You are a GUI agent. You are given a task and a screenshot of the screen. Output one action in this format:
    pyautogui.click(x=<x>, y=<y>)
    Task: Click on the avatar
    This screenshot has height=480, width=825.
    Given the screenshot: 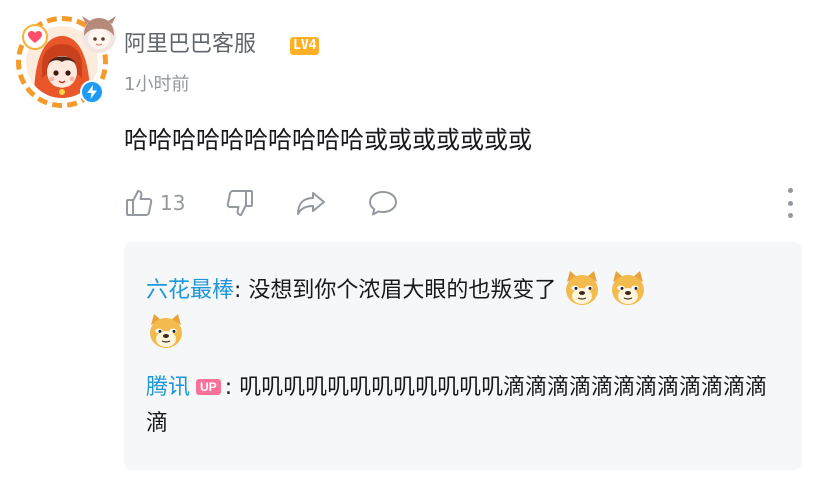 What is the action you would take?
    pyautogui.click(x=71, y=60)
    